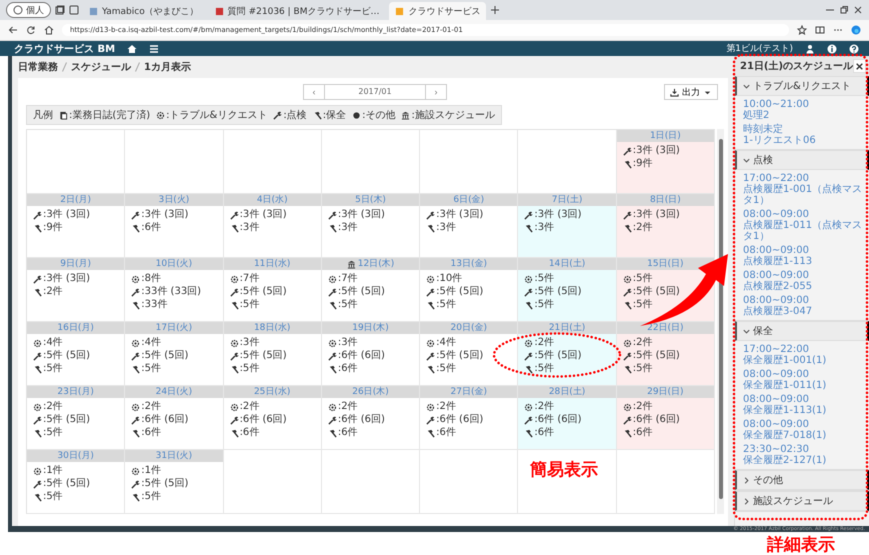 The image size is (869, 555). Describe the element at coordinates (720, 321) in the screenshot. I see `scrollbar` at that location.